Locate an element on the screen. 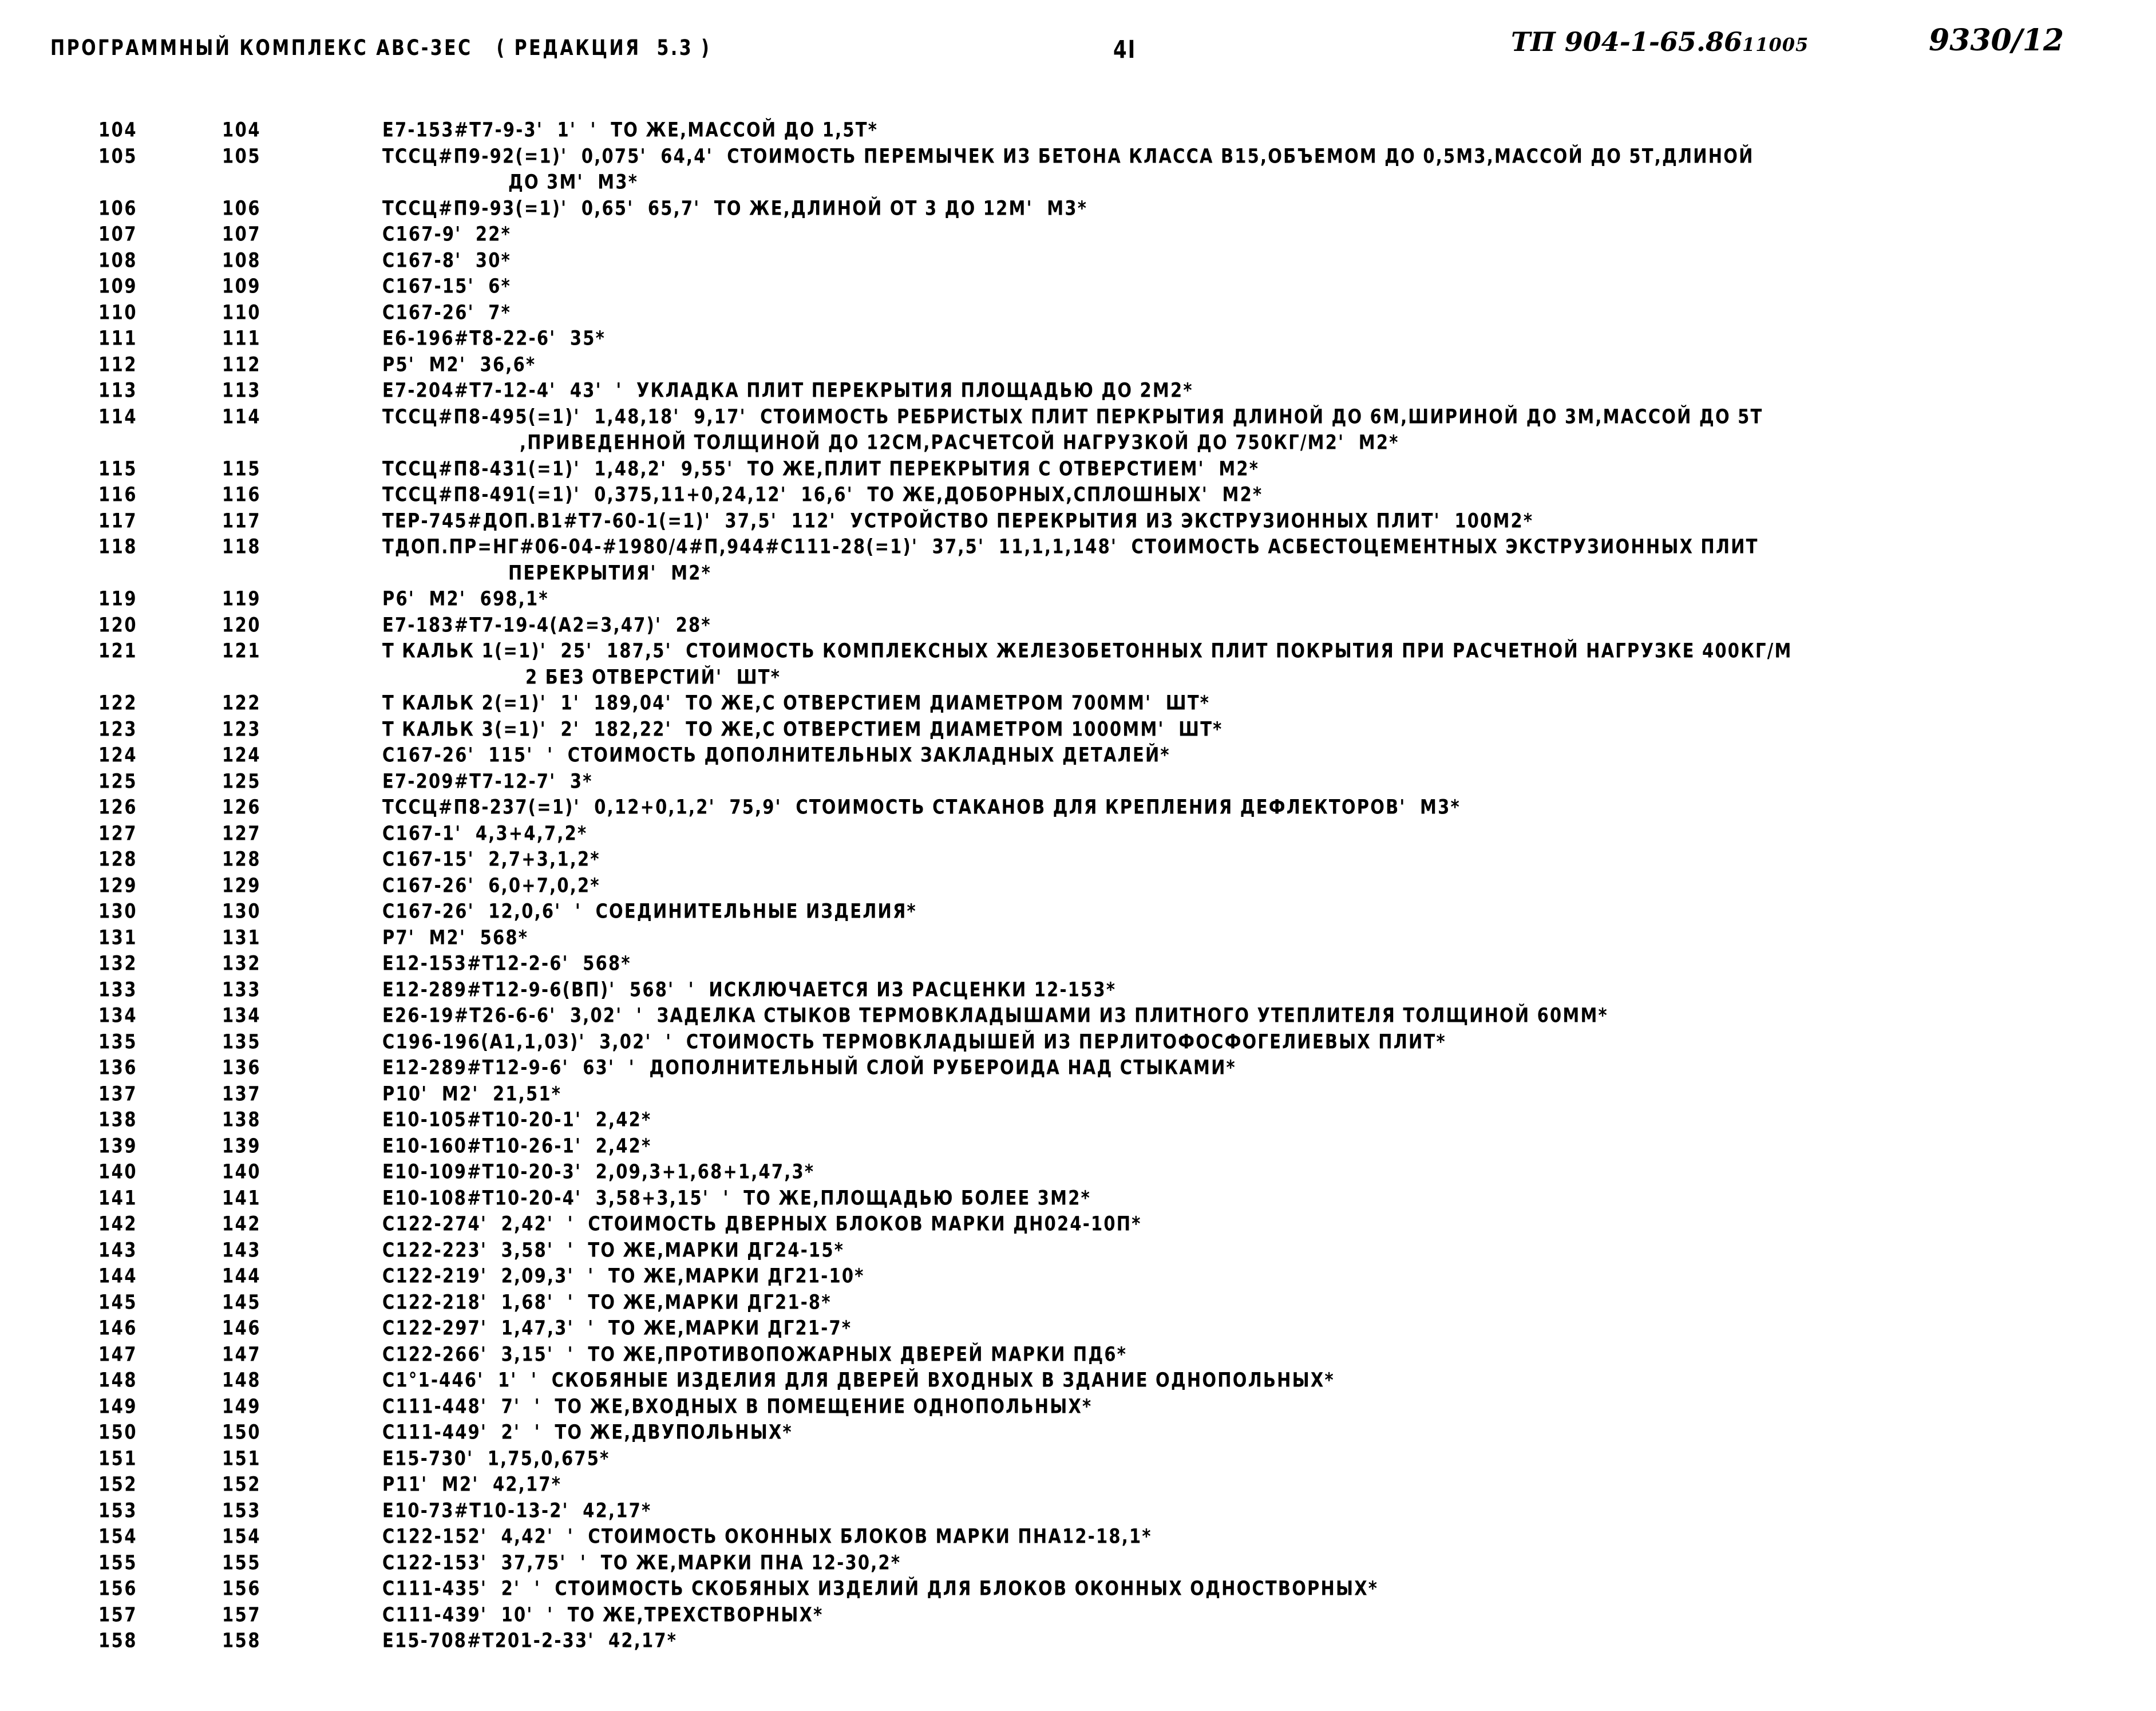  row-sequence-number: 120 is located at coordinates (118, 625).